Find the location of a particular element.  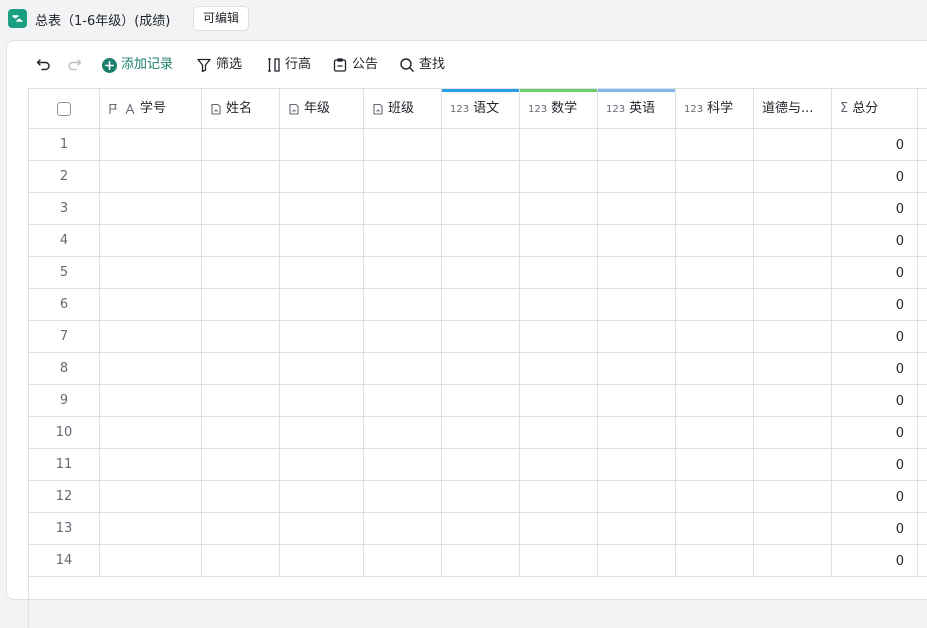

table-row: 60 is located at coordinates (478, 305).